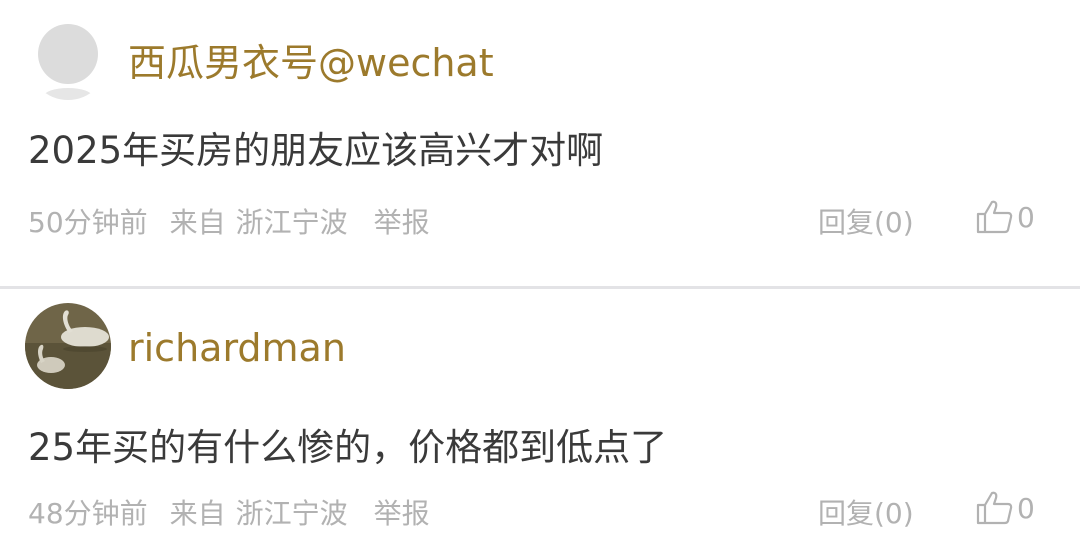  I want to click on comment-text: 2025年买房的朋友应该高兴才对啊, so click(316, 150).